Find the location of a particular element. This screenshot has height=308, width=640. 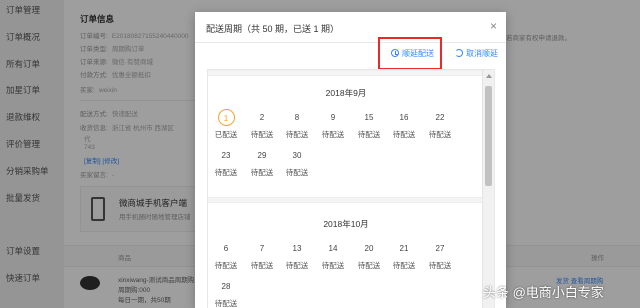

undo-icon is located at coordinates (459, 53).